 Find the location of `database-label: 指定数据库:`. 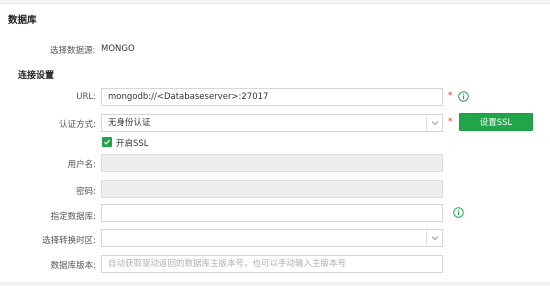

database-label: 指定数据库: is located at coordinates (73, 217).